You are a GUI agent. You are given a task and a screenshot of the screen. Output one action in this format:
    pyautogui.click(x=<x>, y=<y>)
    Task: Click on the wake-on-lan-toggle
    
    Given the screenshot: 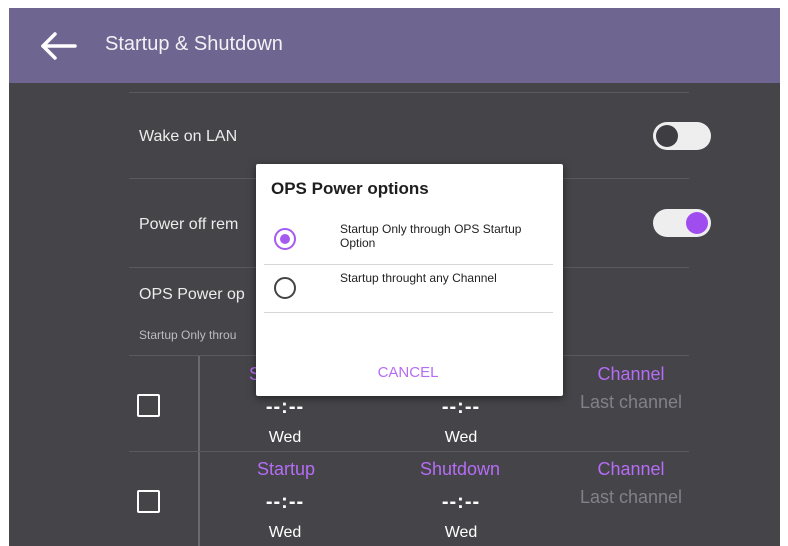 What is the action you would take?
    pyautogui.click(x=682, y=136)
    